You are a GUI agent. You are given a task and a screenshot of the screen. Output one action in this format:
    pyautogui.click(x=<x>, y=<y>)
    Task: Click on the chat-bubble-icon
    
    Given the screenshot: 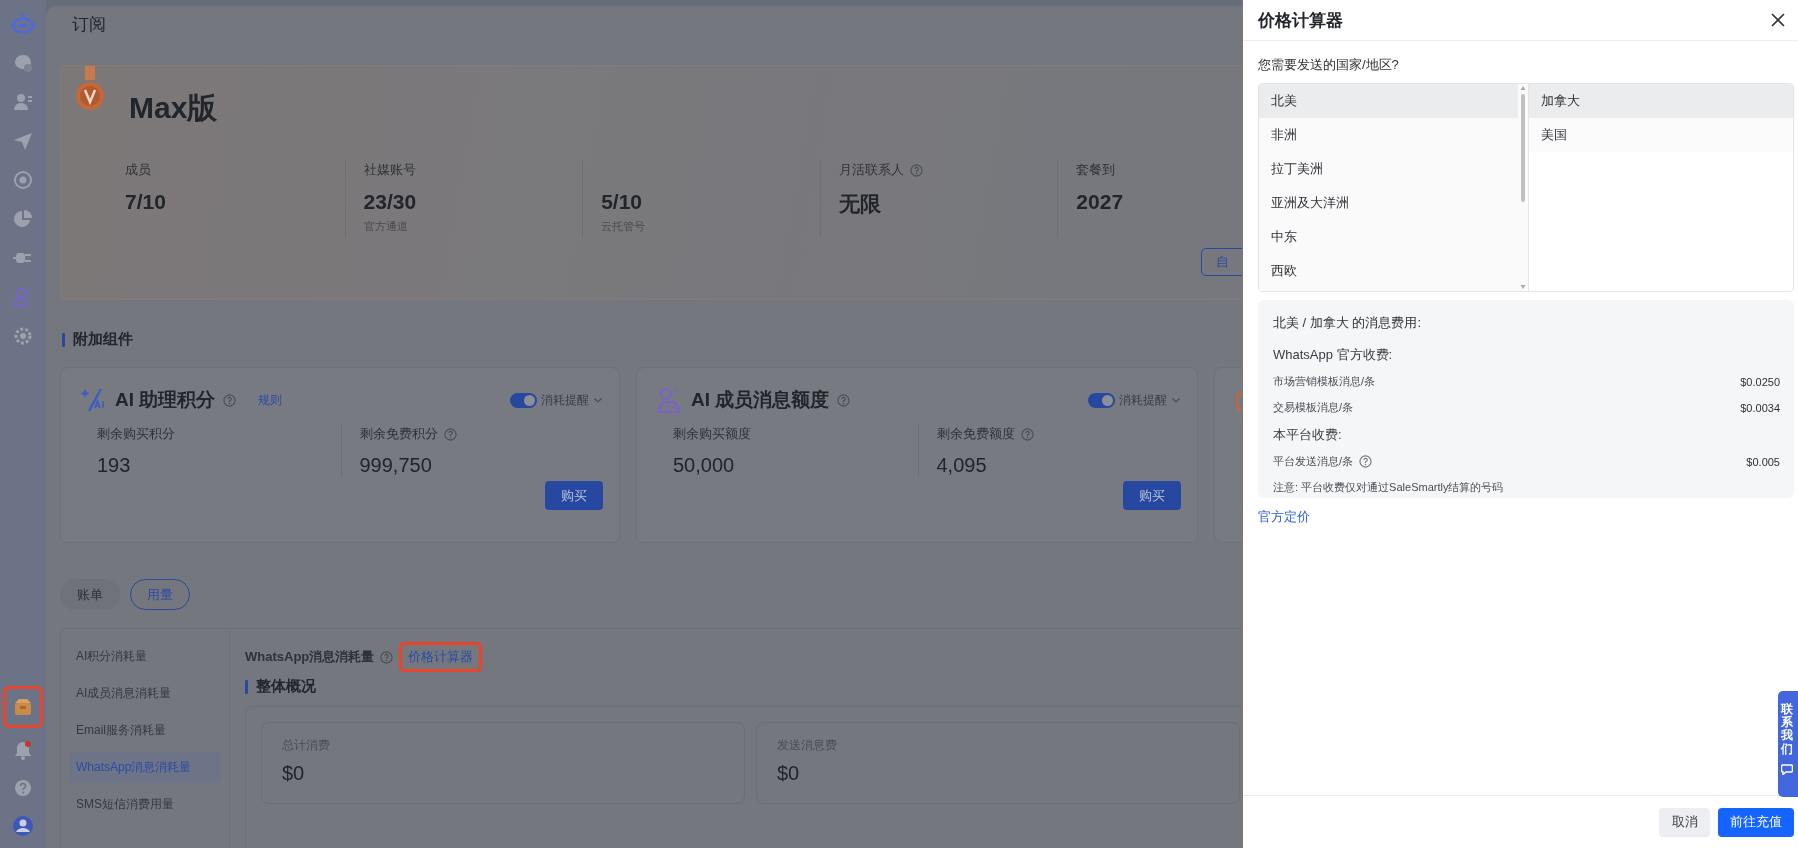 What is the action you would take?
    pyautogui.click(x=23, y=63)
    